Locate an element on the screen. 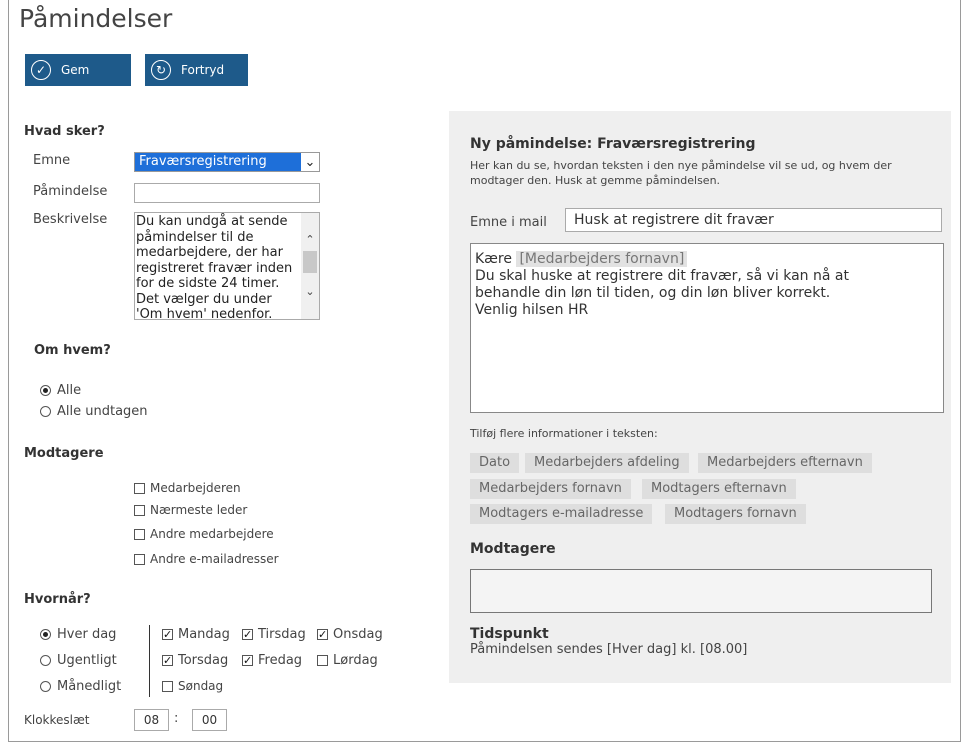 This screenshot has width=965, height=749. checkbox-label: Andre medarbejdere is located at coordinates (212, 534).